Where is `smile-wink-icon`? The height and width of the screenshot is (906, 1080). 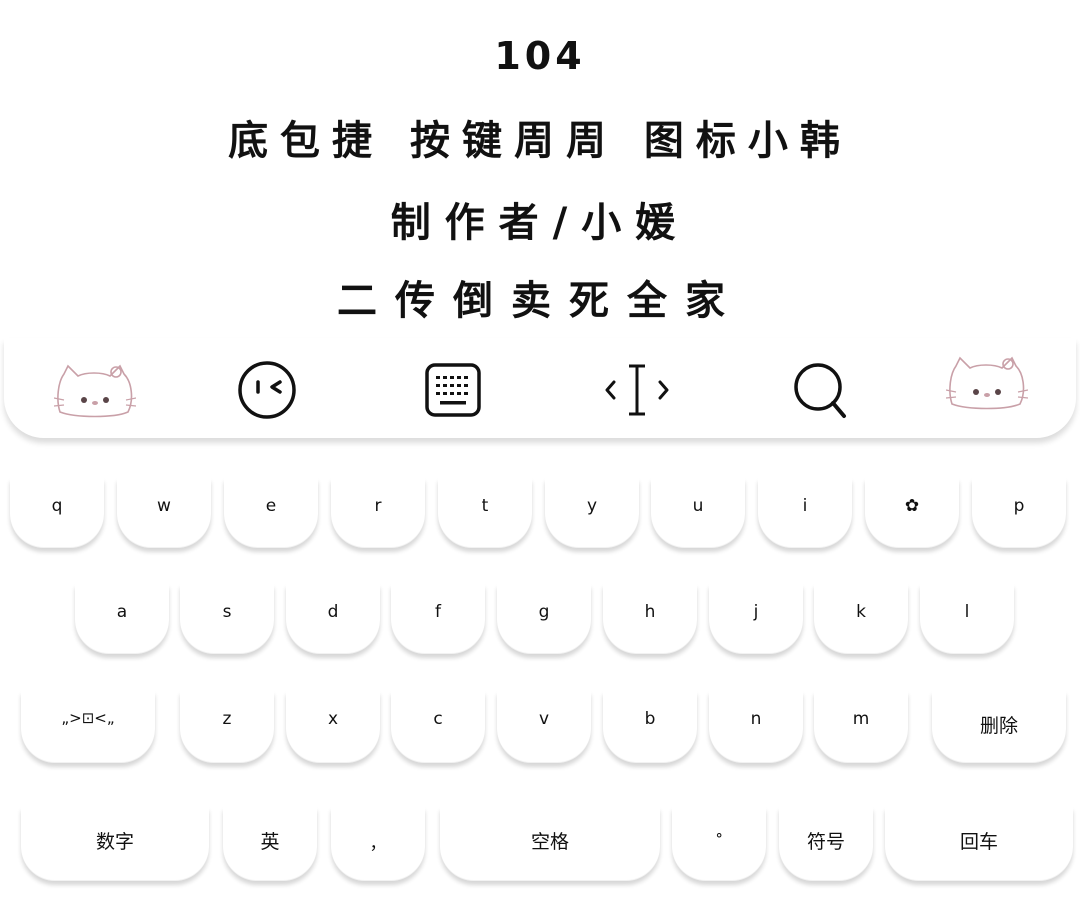
smile-wink-icon is located at coordinates (267, 390).